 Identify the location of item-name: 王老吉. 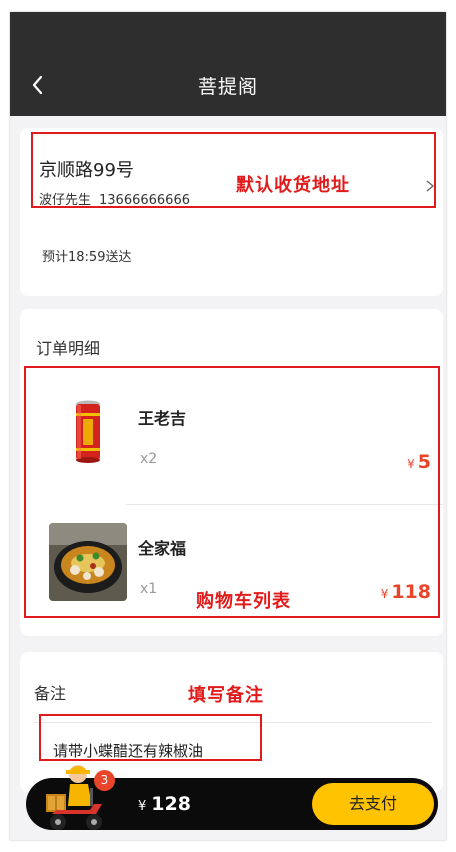
(162, 418).